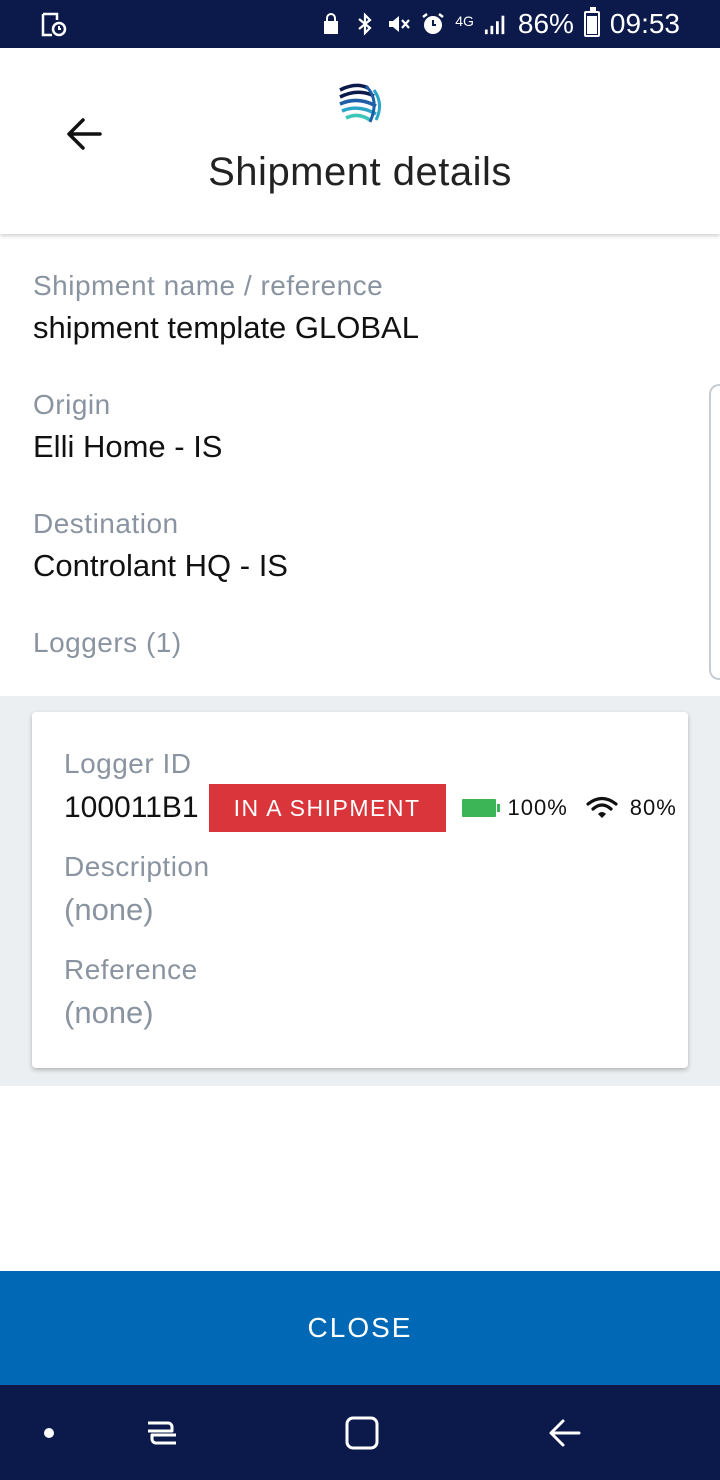  Describe the element at coordinates (545, 23) in the screenshot. I see `battery-percent: 86%` at that location.